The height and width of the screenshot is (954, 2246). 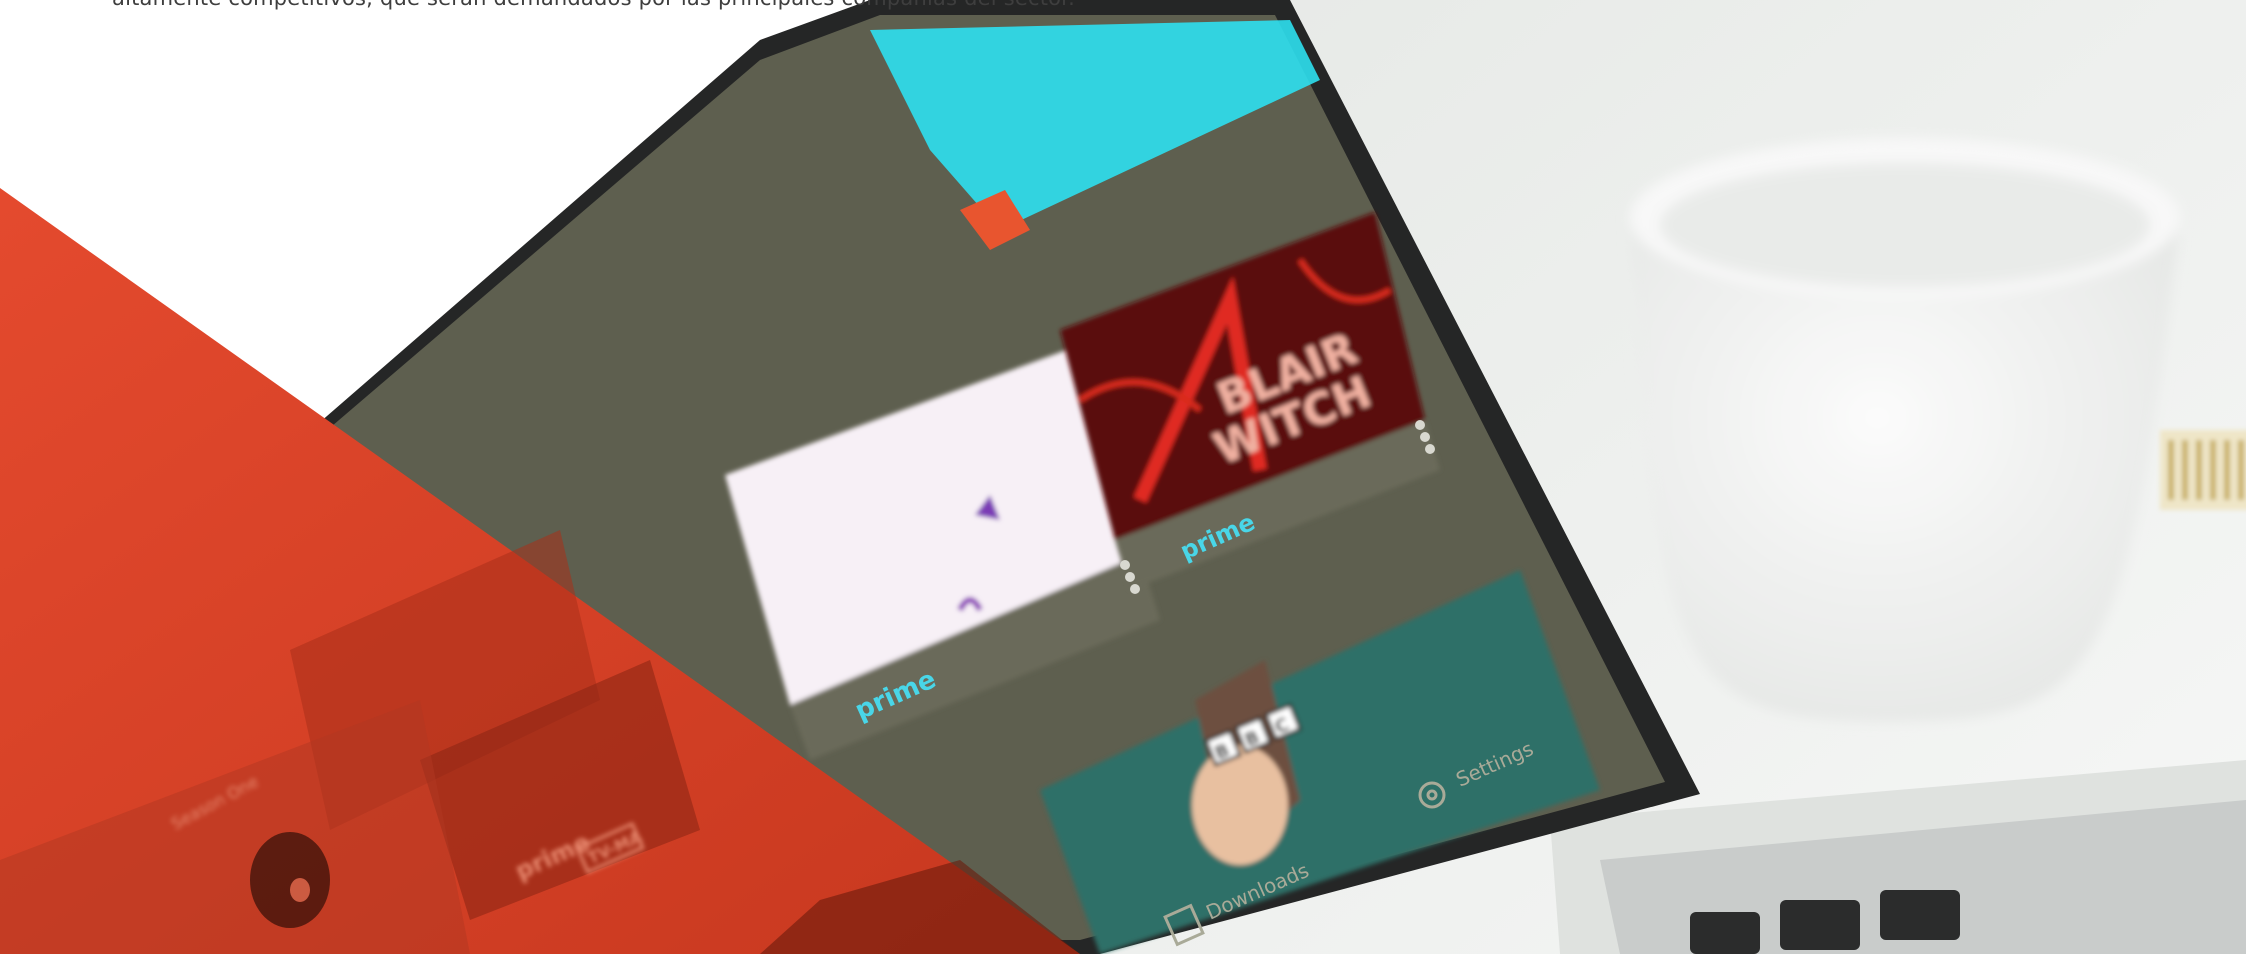 I want to click on coffee-cup, so click(x=1905, y=430).